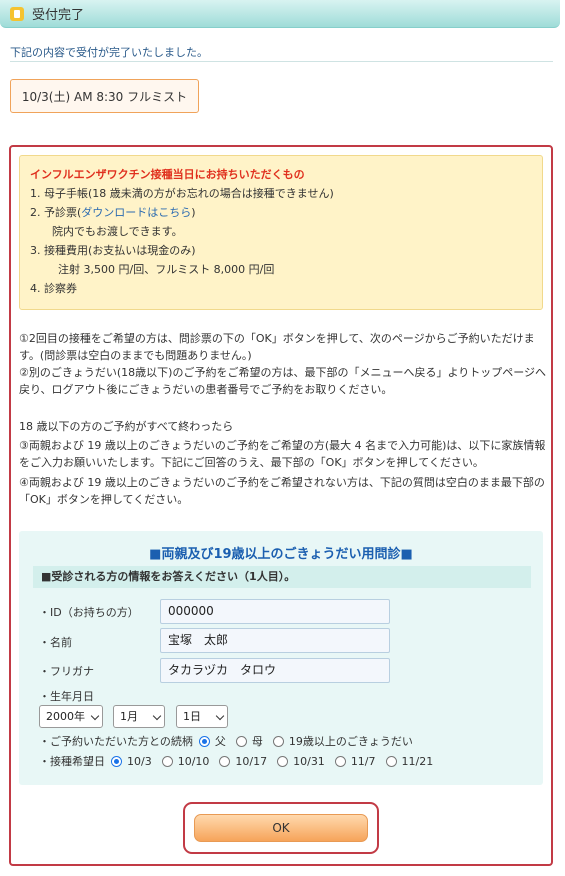 The width and height of the screenshot is (565, 876). What do you see at coordinates (167, 174) in the screenshot?
I see `notice-heading: インフルエンザワクチン接種当日にお持ちいただくもの` at bounding box center [167, 174].